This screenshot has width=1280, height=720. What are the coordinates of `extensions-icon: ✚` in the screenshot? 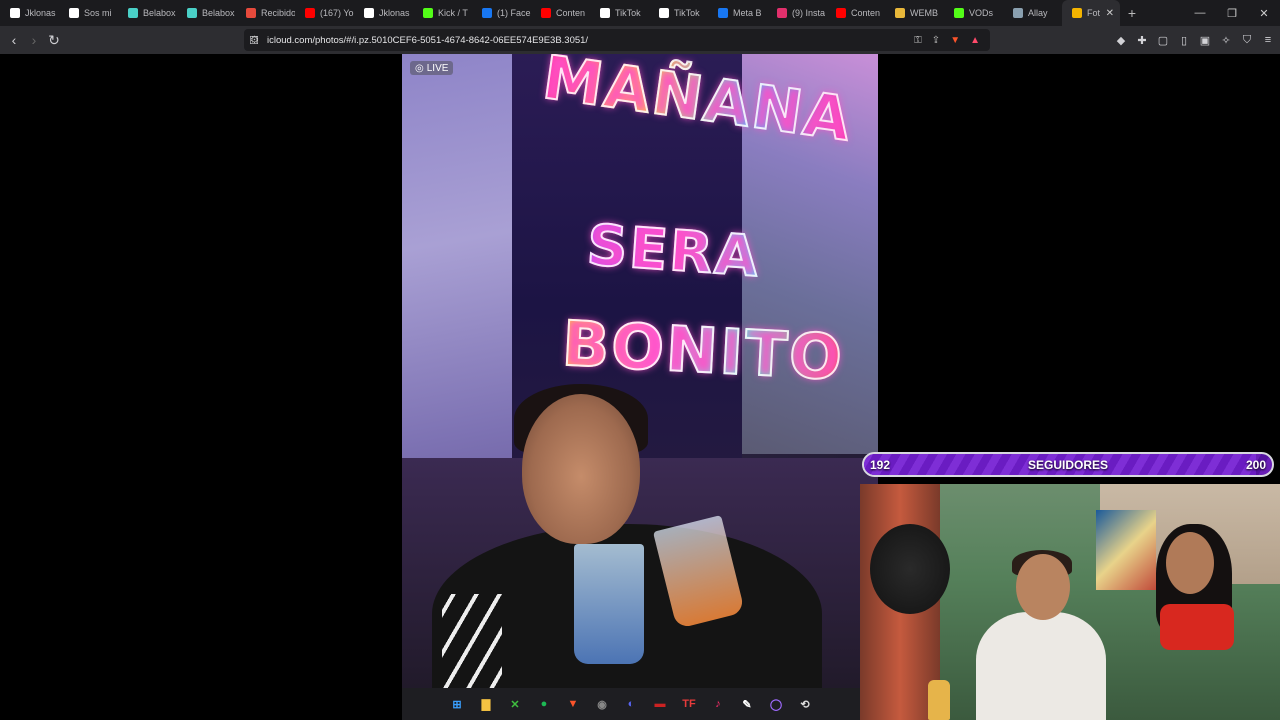 It's located at (1142, 40).